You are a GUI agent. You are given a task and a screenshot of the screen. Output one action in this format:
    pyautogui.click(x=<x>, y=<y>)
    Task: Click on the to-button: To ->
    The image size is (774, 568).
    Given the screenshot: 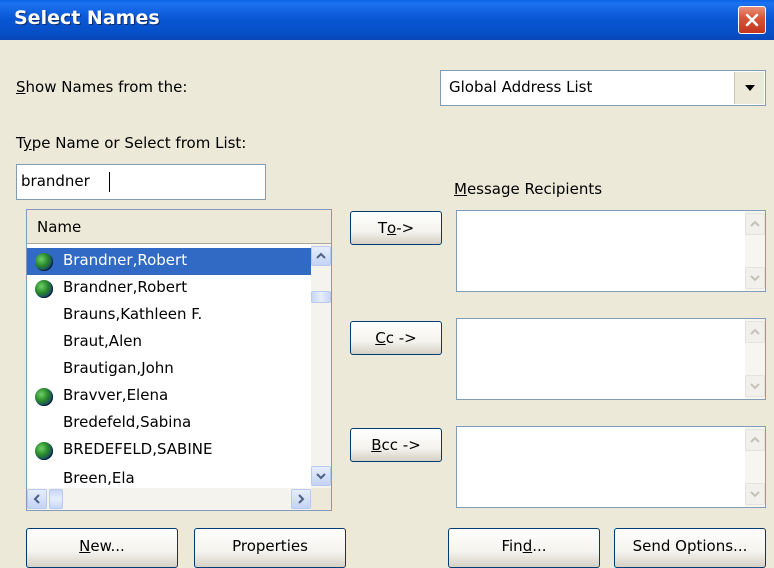 What is the action you would take?
    pyautogui.click(x=396, y=228)
    